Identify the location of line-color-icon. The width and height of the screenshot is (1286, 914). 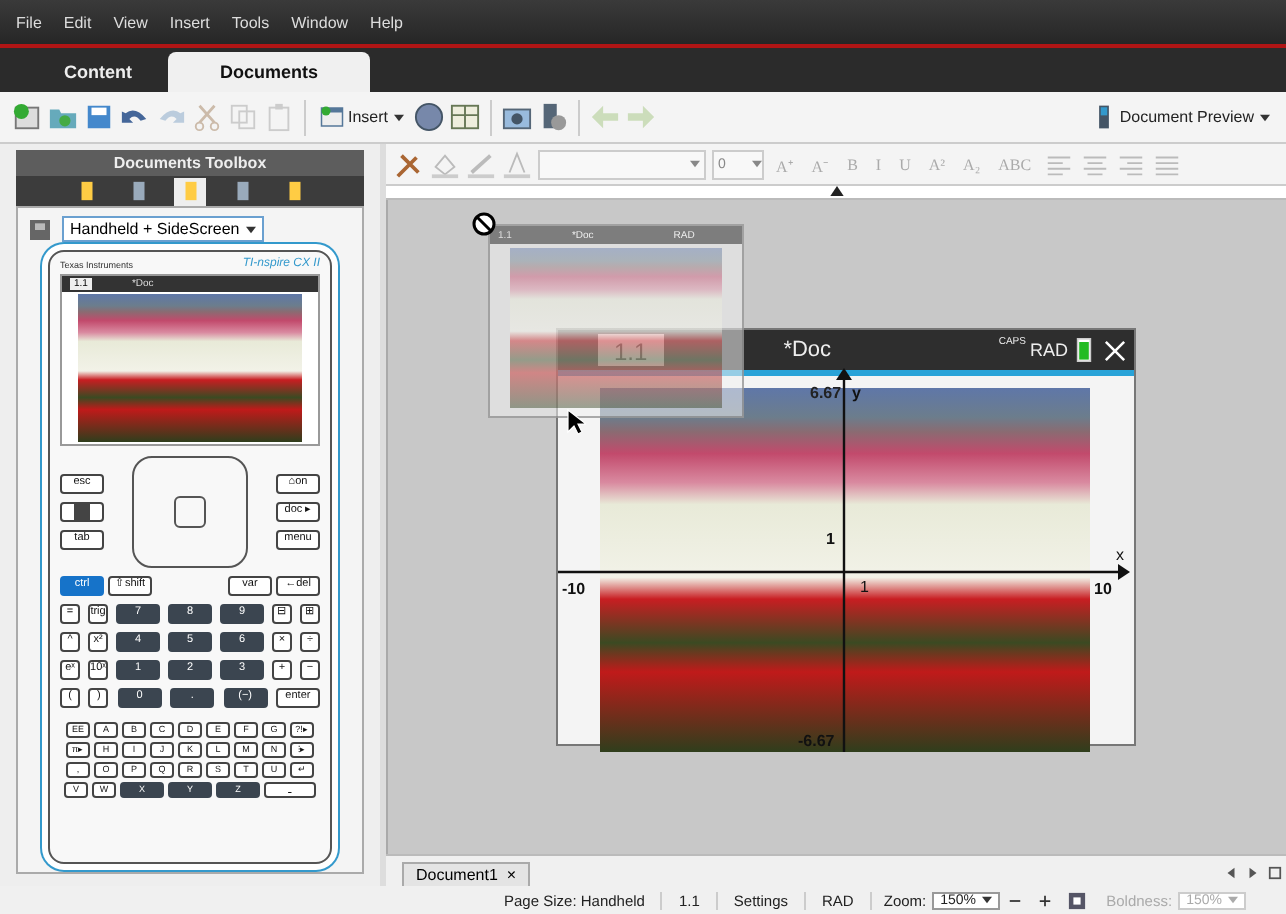
(481, 164).